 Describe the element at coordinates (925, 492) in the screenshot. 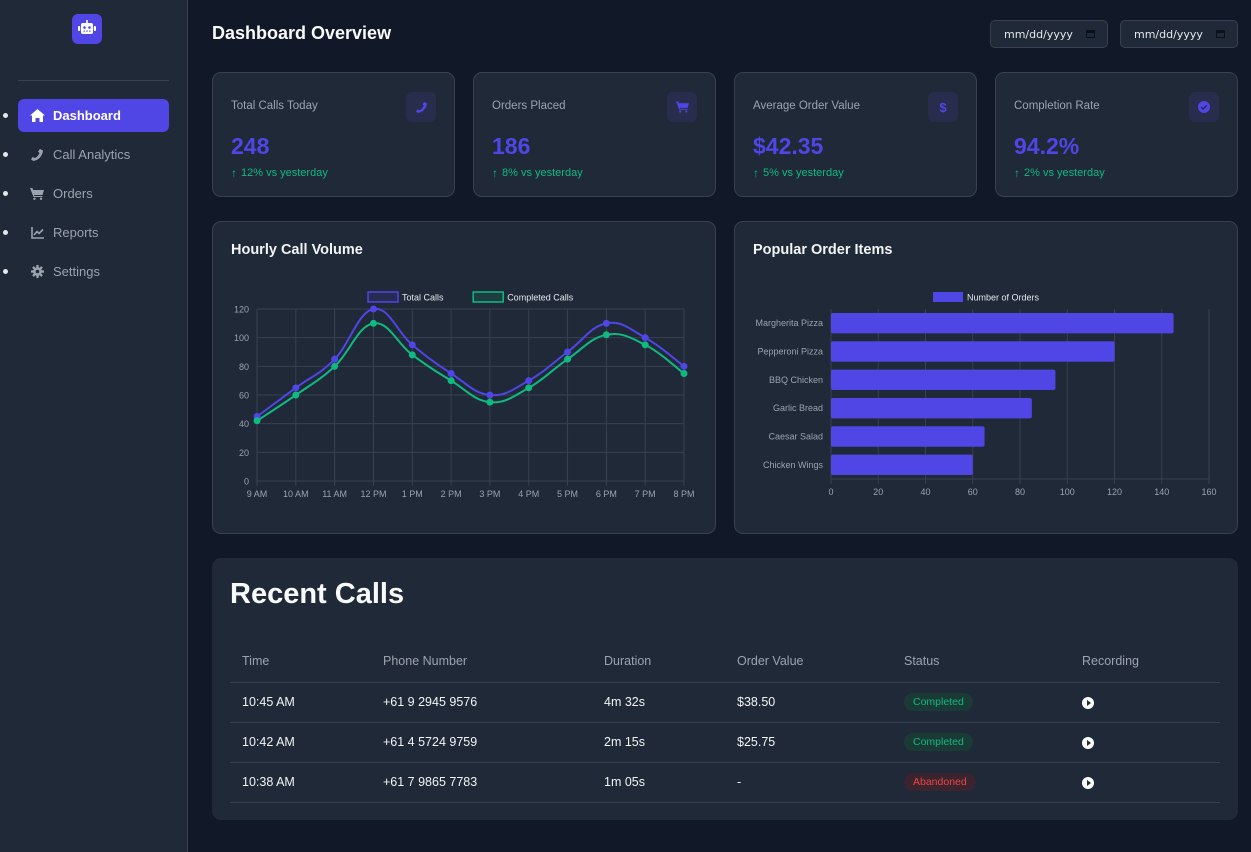

I see `x-tick-label: 40` at that location.